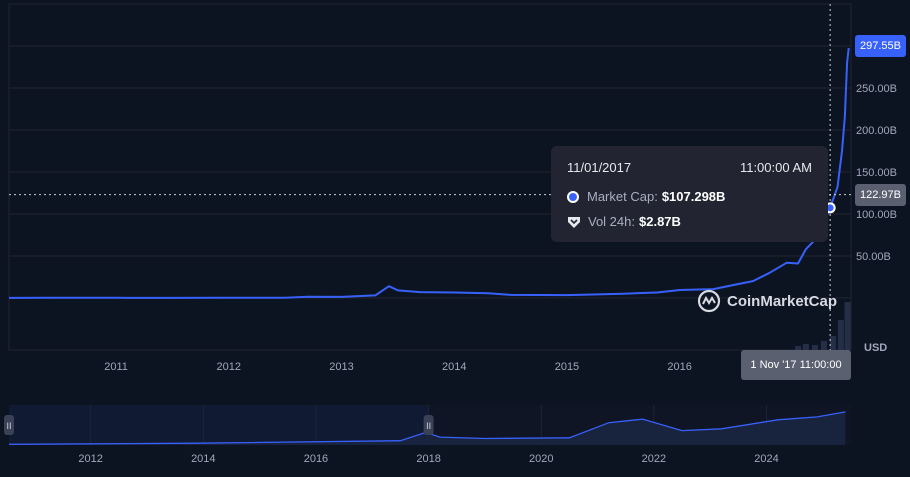 The image size is (910, 477). Describe the element at coordinates (876, 173) in the screenshot. I see `y-tick-label: 150.00B` at that location.